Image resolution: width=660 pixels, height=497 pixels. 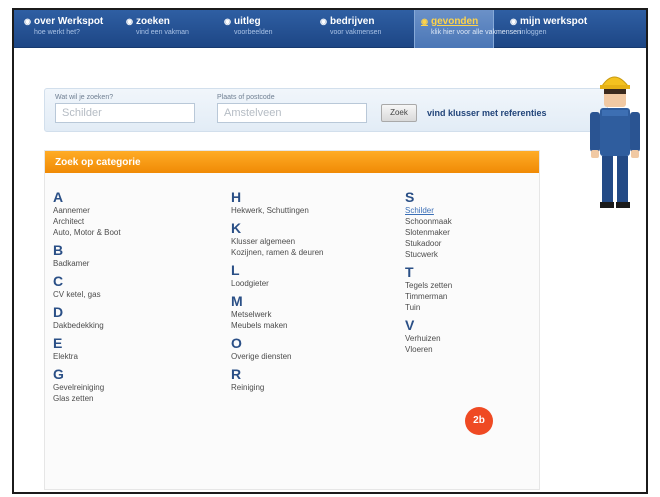 I want to click on category-link: Dakbedekking, so click(x=87, y=325).